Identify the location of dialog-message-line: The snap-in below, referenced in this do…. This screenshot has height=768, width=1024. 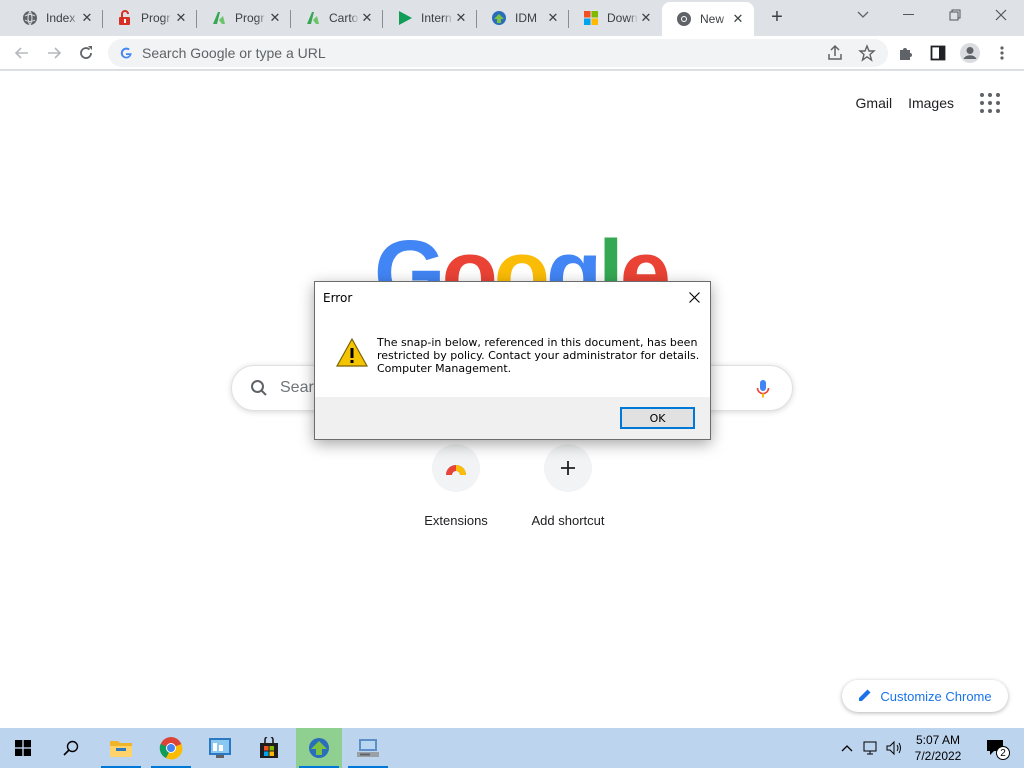
(537, 342).